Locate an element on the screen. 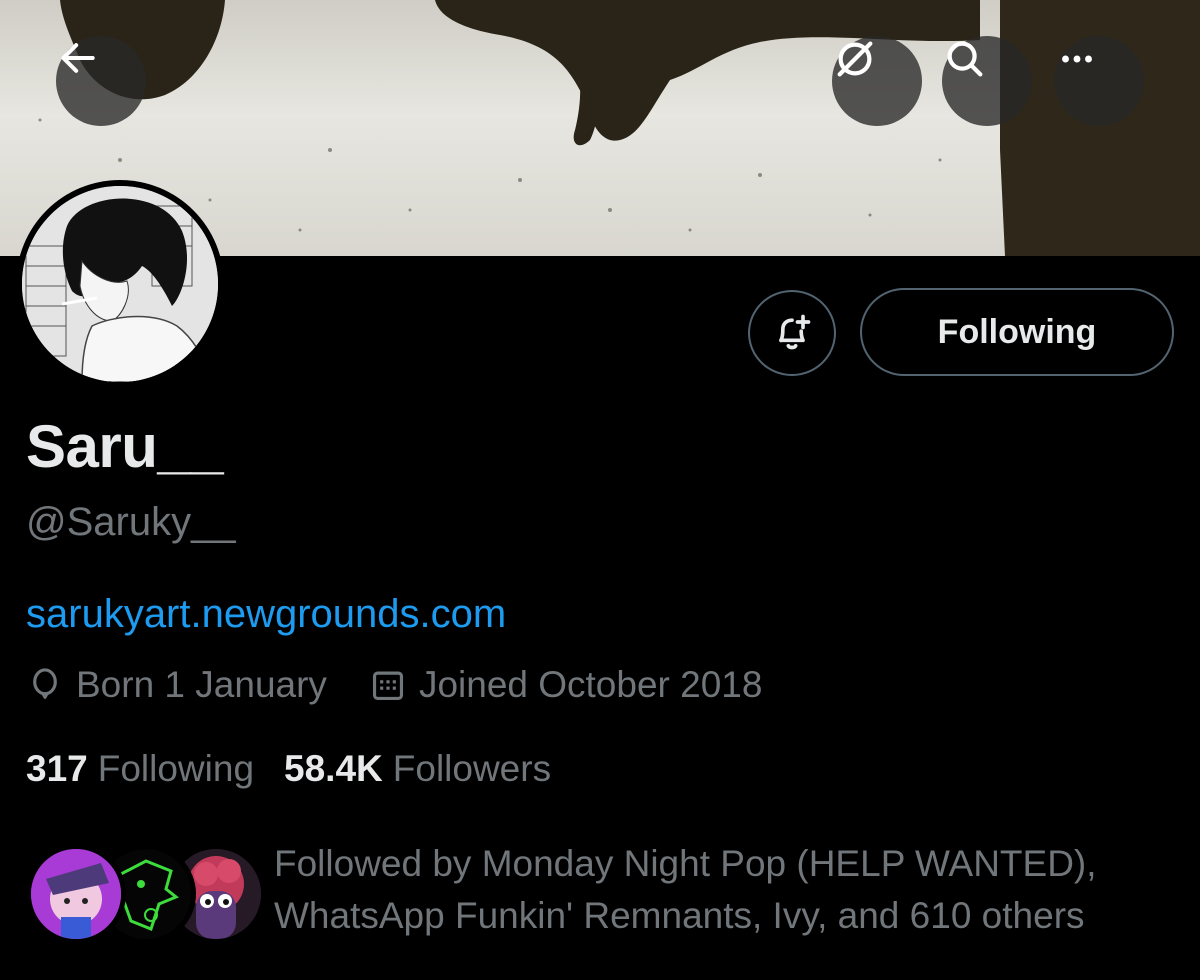 Image resolution: width=1200 pixels, height=980 pixels. back-button is located at coordinates (101, 81).